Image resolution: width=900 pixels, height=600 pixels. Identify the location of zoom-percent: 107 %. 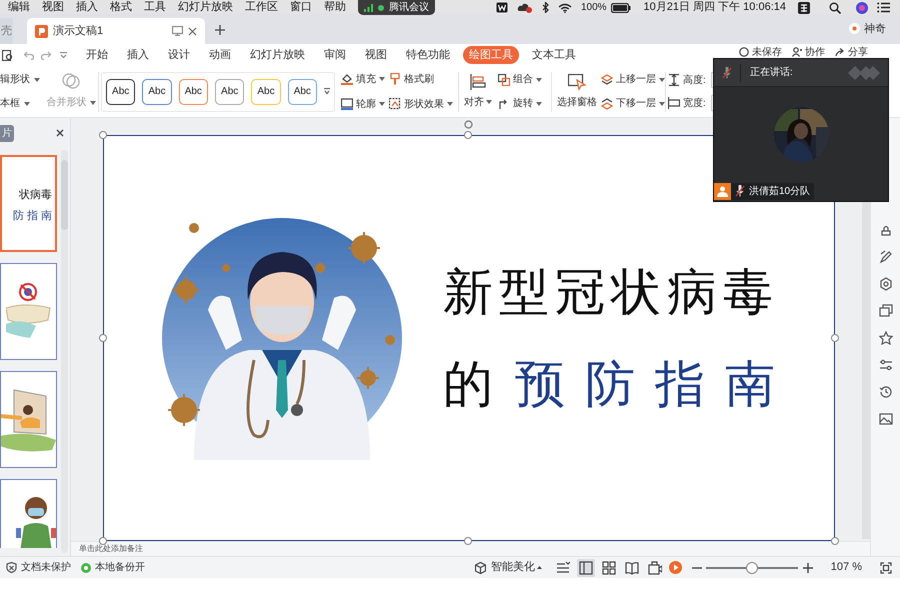
(846, 567).